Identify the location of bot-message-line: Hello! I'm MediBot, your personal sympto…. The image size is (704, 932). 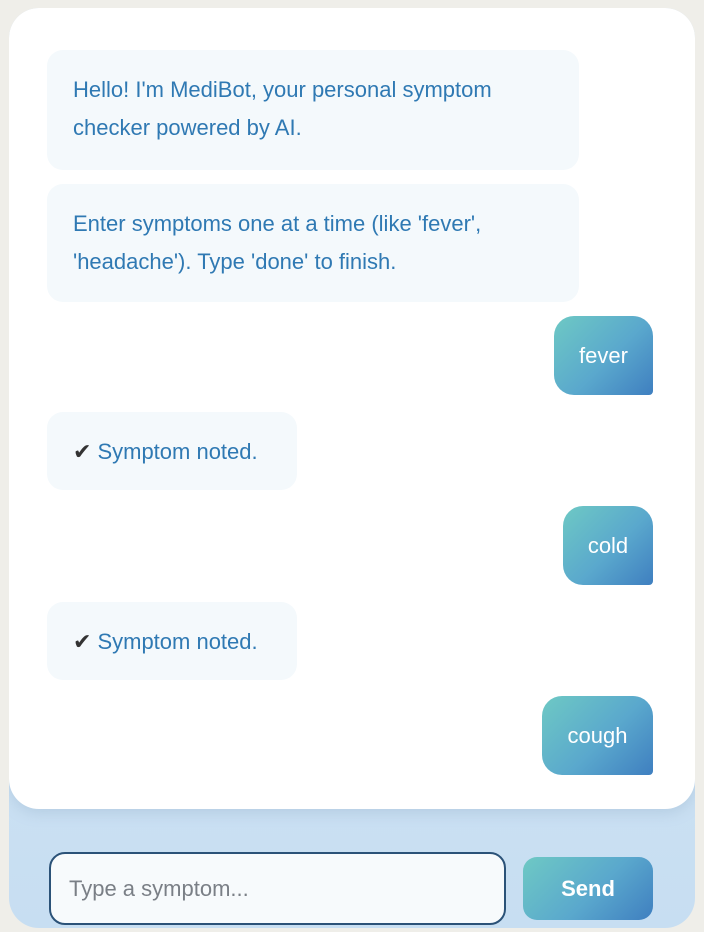
(282, 89).